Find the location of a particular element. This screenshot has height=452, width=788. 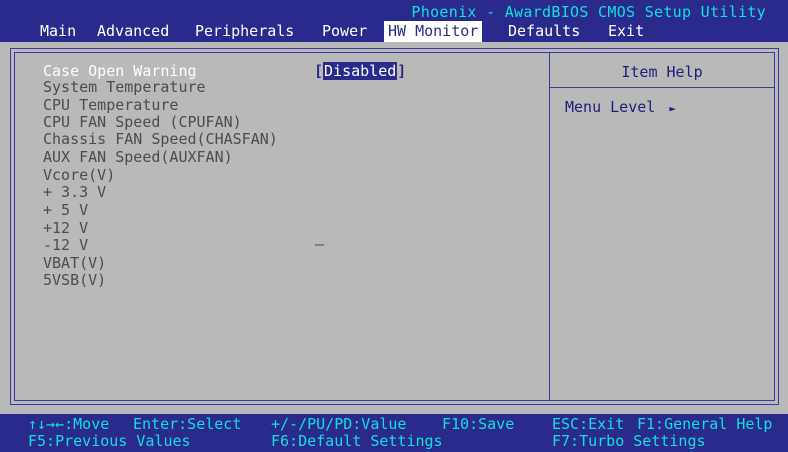

hint-turbo-settings: F7:Turbo Settings is located at coordinates (629, 441).